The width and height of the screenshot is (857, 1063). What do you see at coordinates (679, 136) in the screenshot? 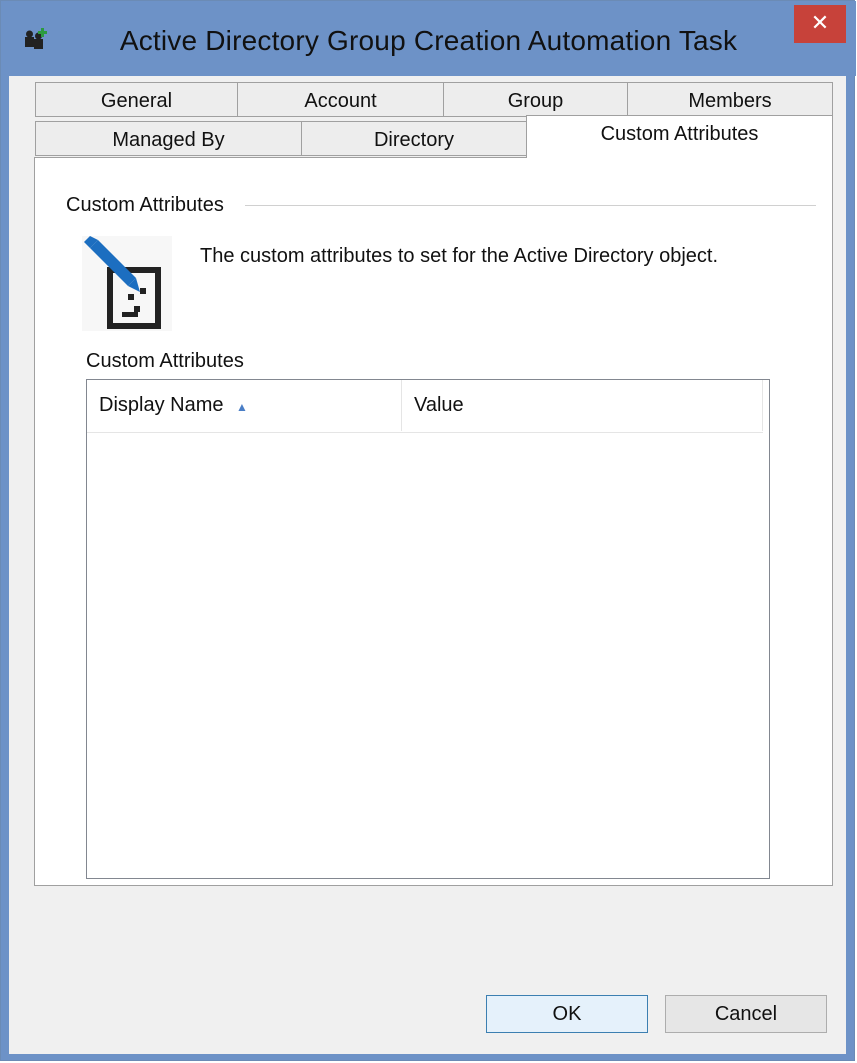
I see `tab-custom-attributes: Custom Attributes` at bounding box center [679, 136].